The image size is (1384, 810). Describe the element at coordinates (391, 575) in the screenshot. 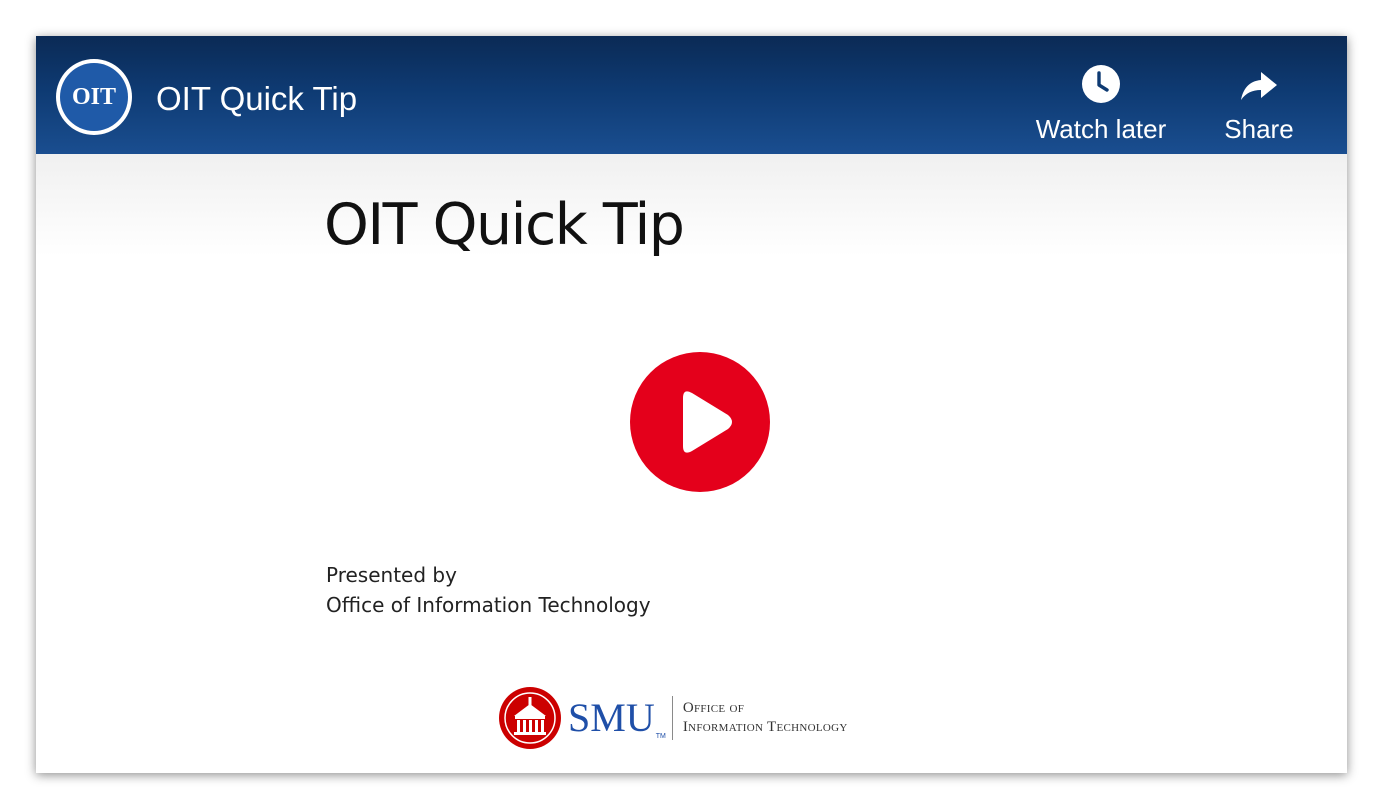

I see `presented-by-text: Presented by` at that location.